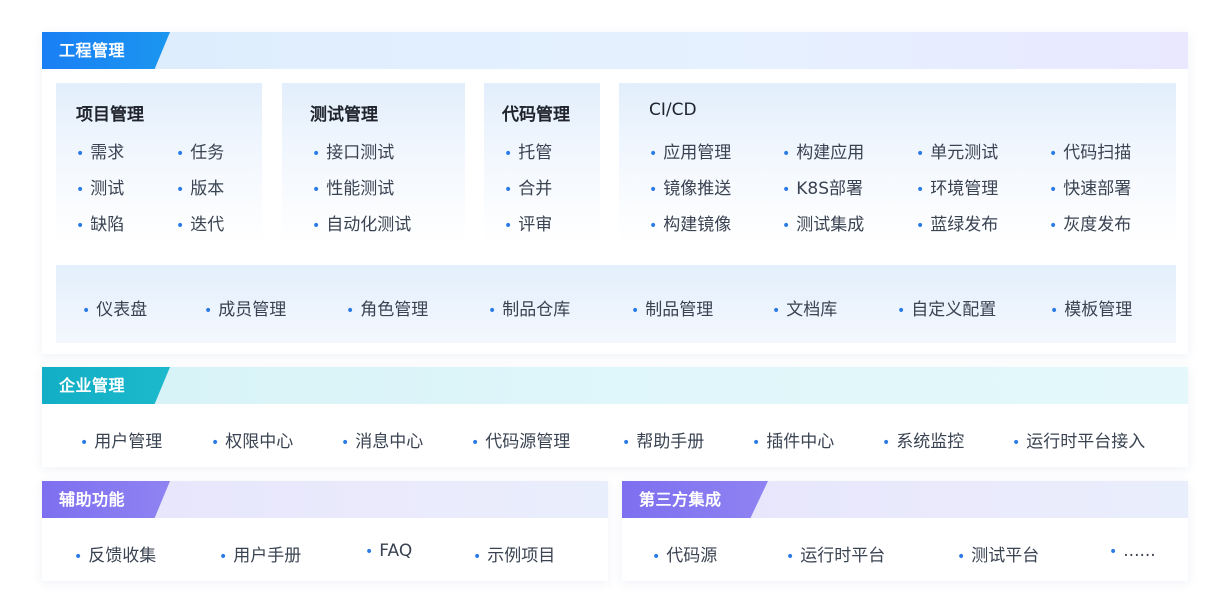  Describe the element at coordinates (673, 110) in the screenshot. I see `card-title: CI/CD` at that location.